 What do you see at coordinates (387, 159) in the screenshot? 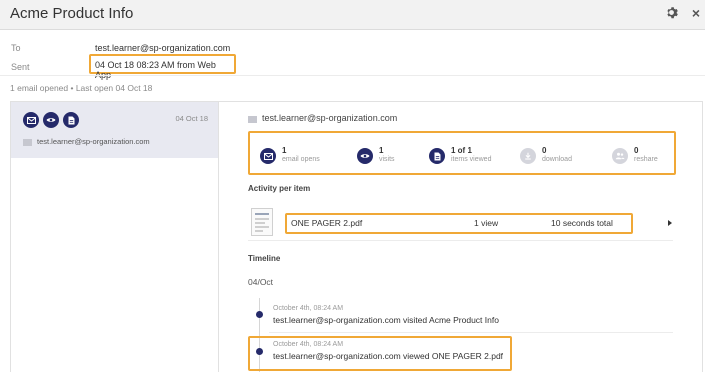
I see `stat-label: visits` at bounding box center [387, 159].